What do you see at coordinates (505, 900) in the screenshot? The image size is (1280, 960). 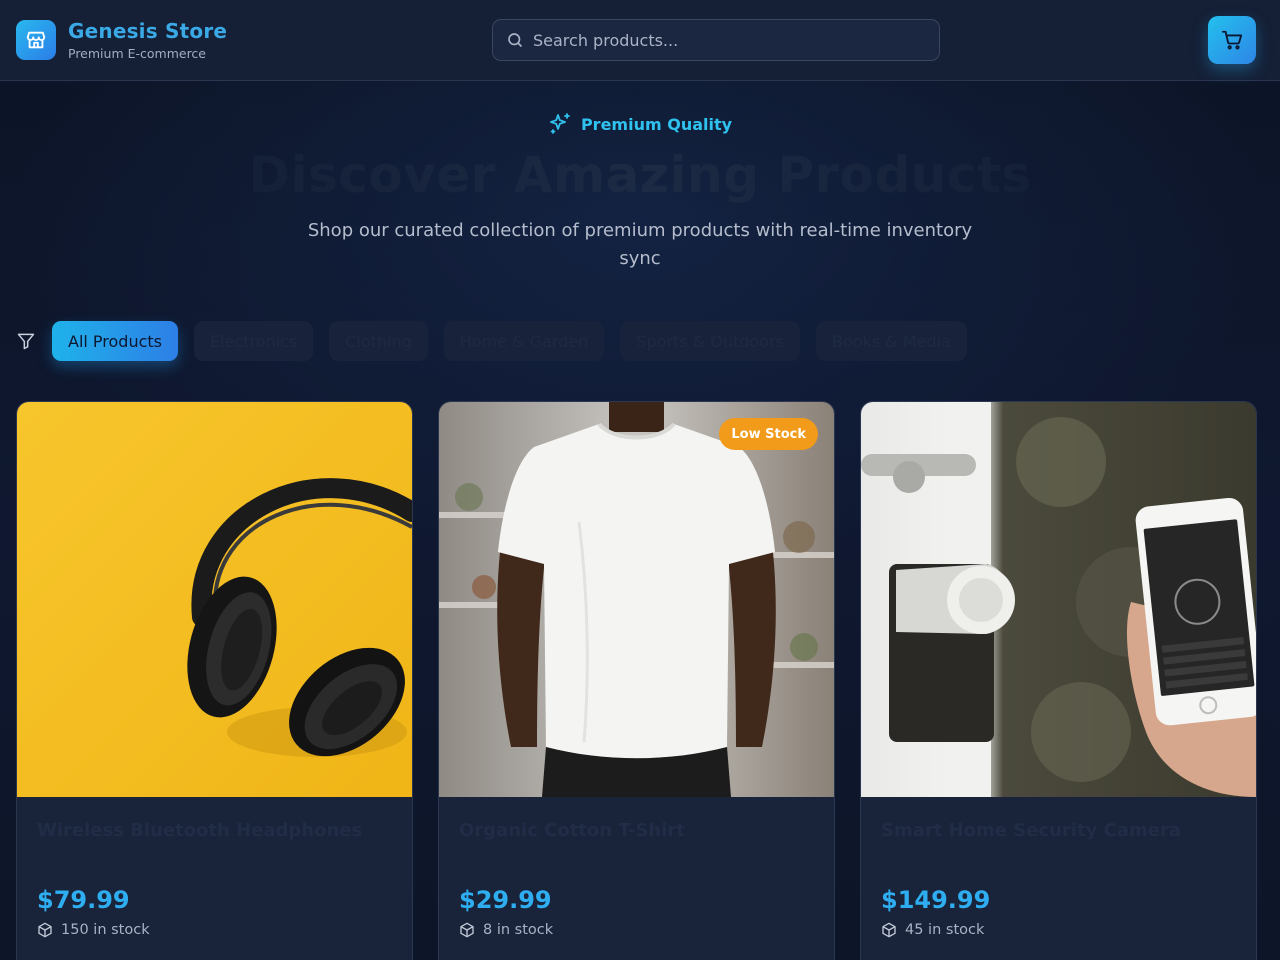 I see `product-price: $29.99` at bounding box center [505, 900].